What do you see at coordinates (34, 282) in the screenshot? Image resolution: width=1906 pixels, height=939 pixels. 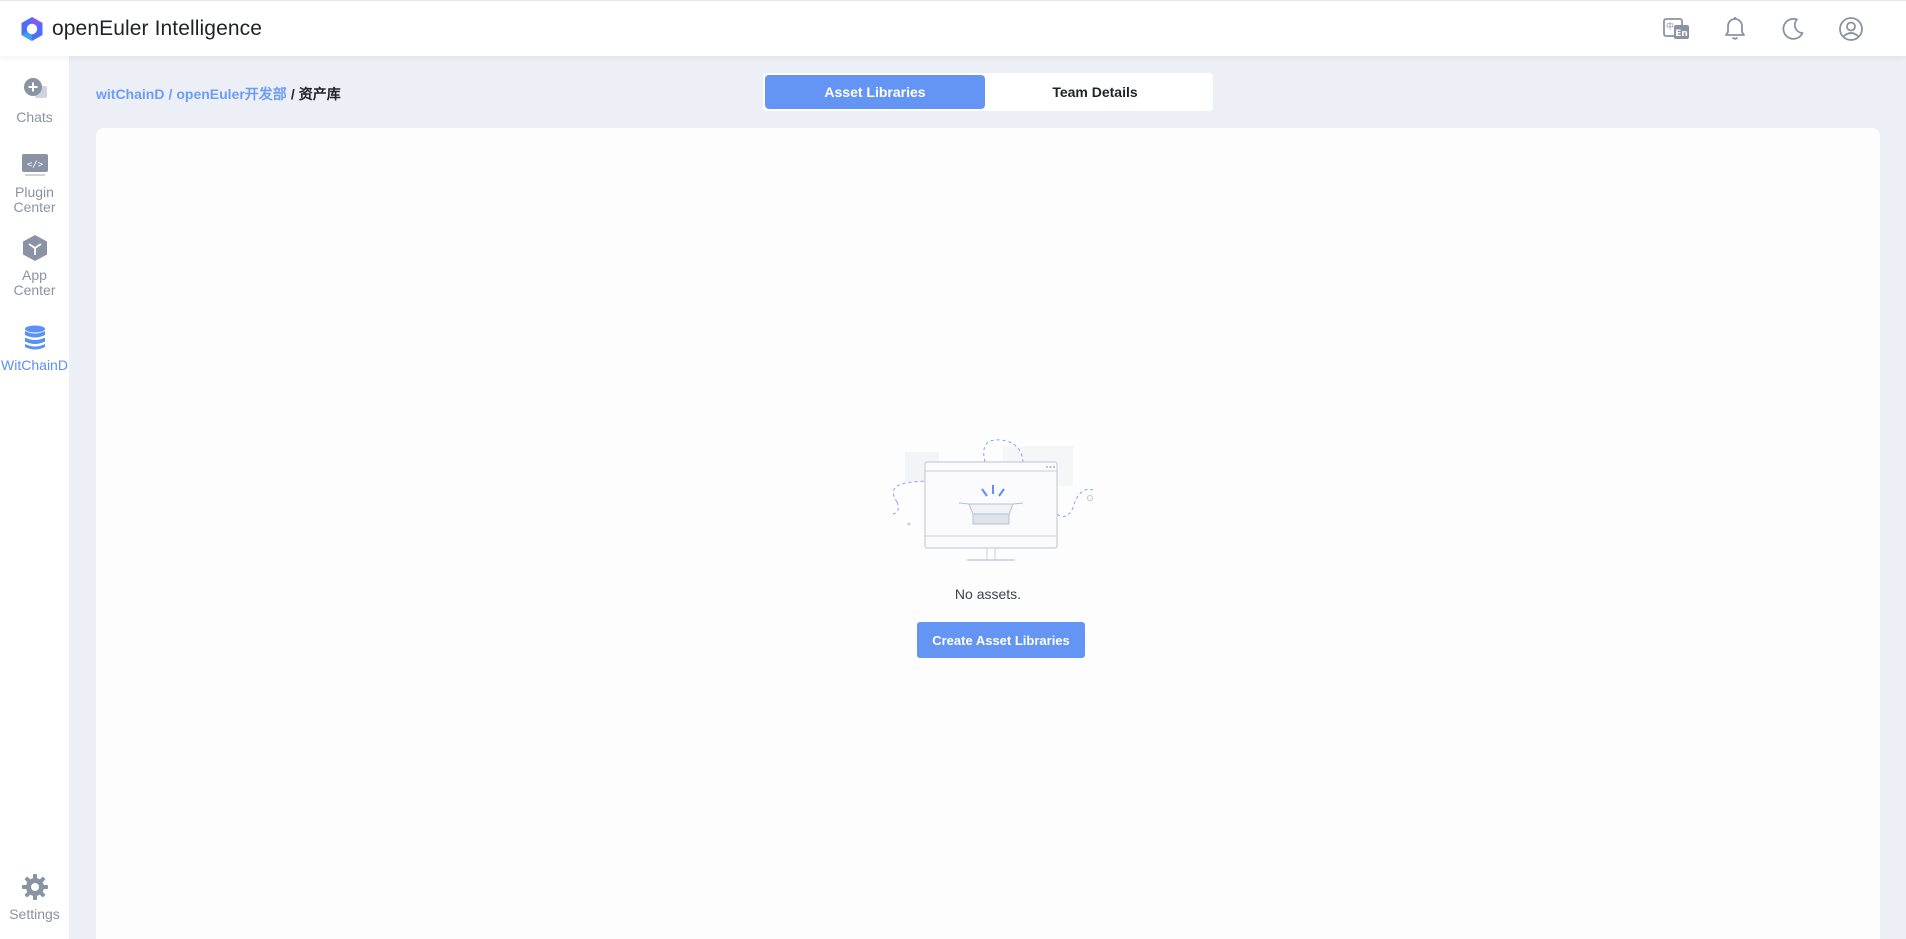 I see `sidebar-item-label: App Center` at bounding box center [34, 282].